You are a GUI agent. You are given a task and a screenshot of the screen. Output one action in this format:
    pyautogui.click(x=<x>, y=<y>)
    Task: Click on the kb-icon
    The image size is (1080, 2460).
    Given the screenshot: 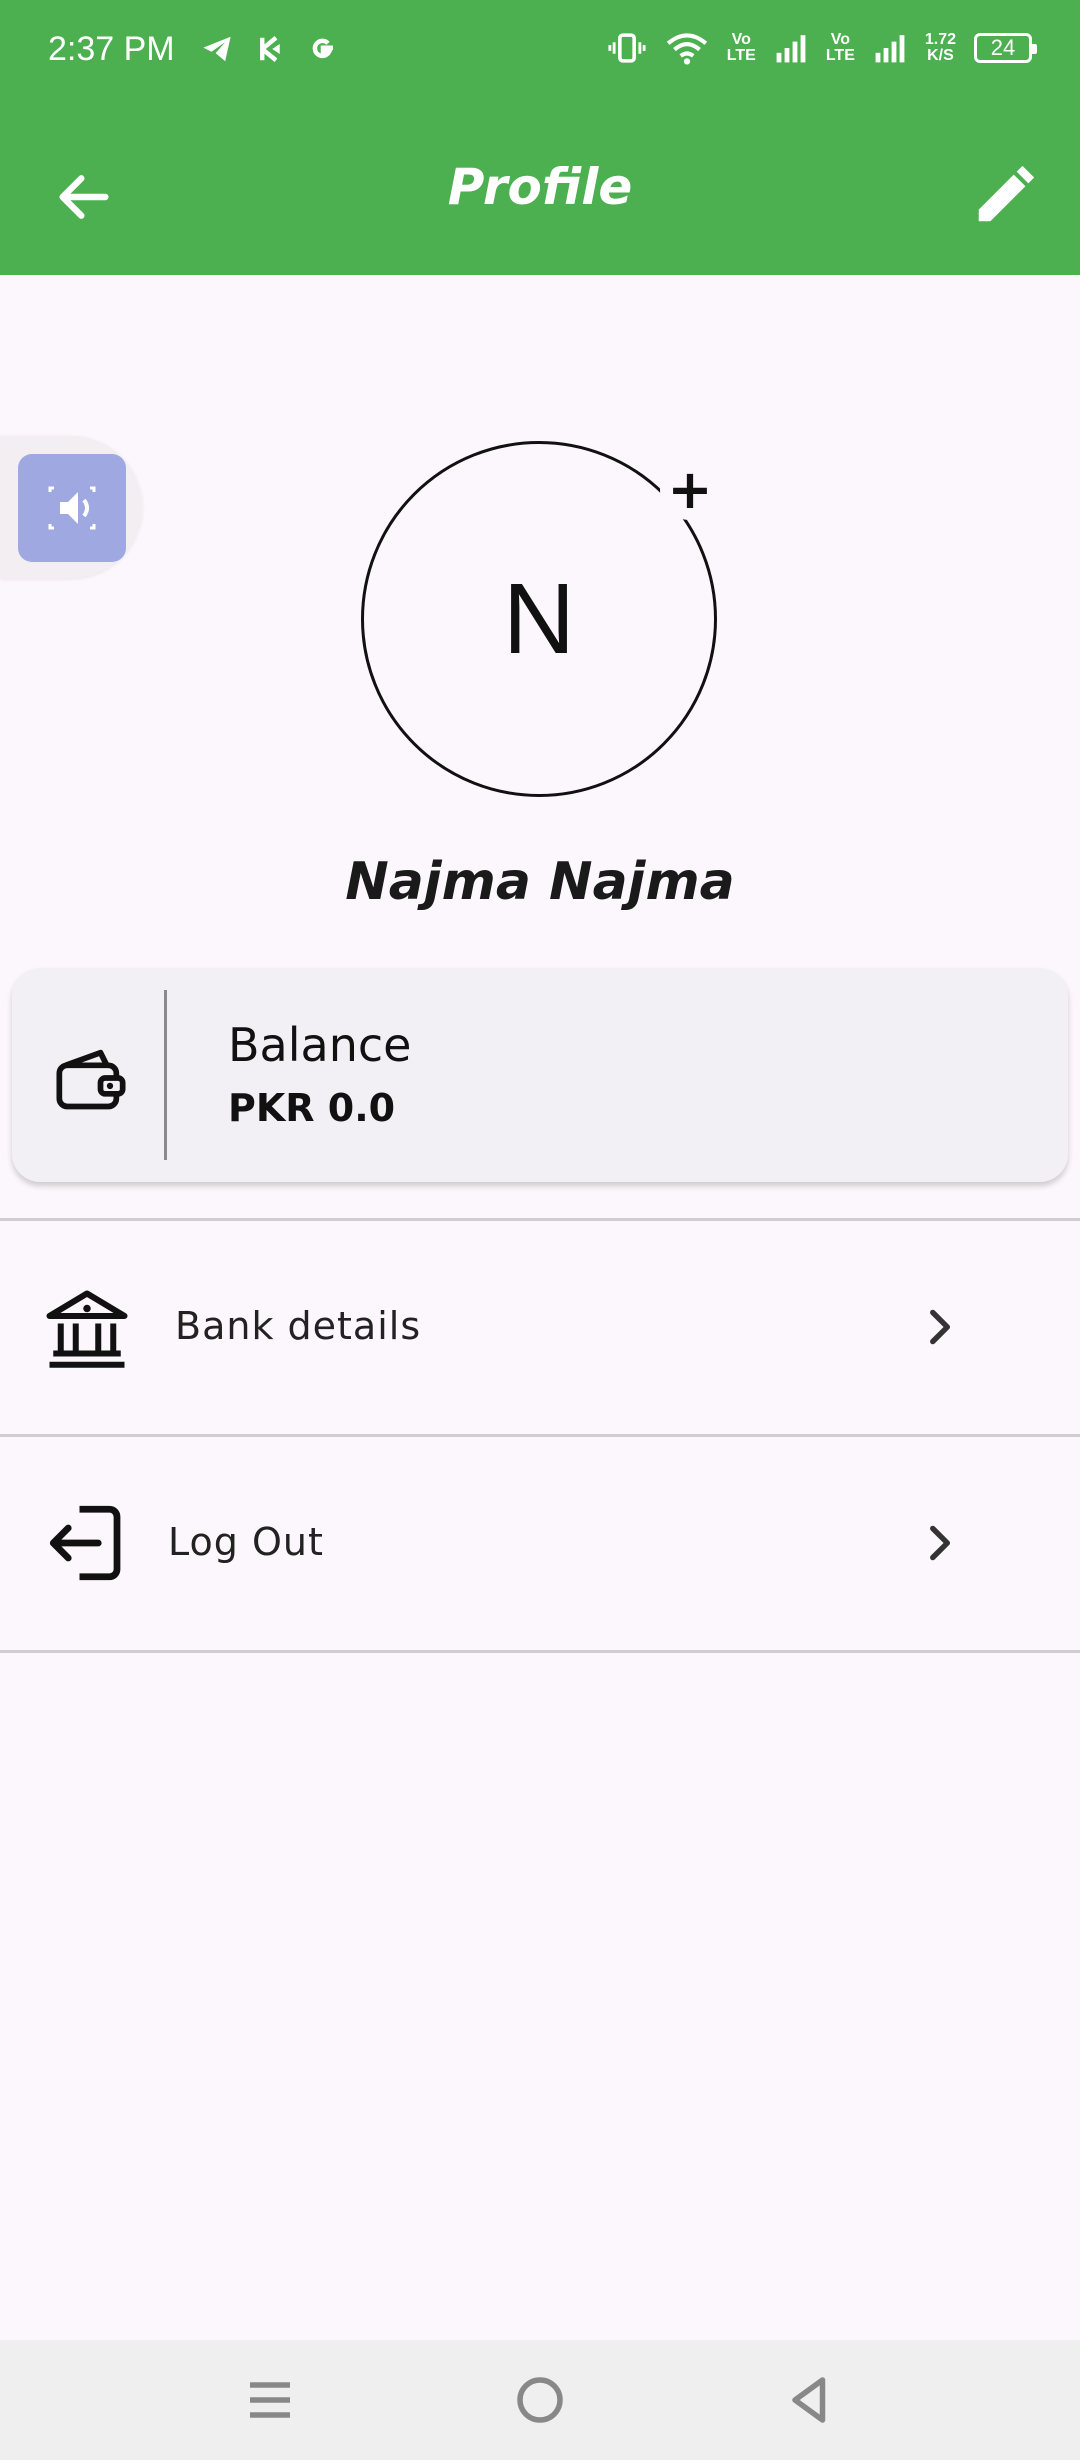 What is the action you would take?
    pyautogui.click(x=270, y=49)
    